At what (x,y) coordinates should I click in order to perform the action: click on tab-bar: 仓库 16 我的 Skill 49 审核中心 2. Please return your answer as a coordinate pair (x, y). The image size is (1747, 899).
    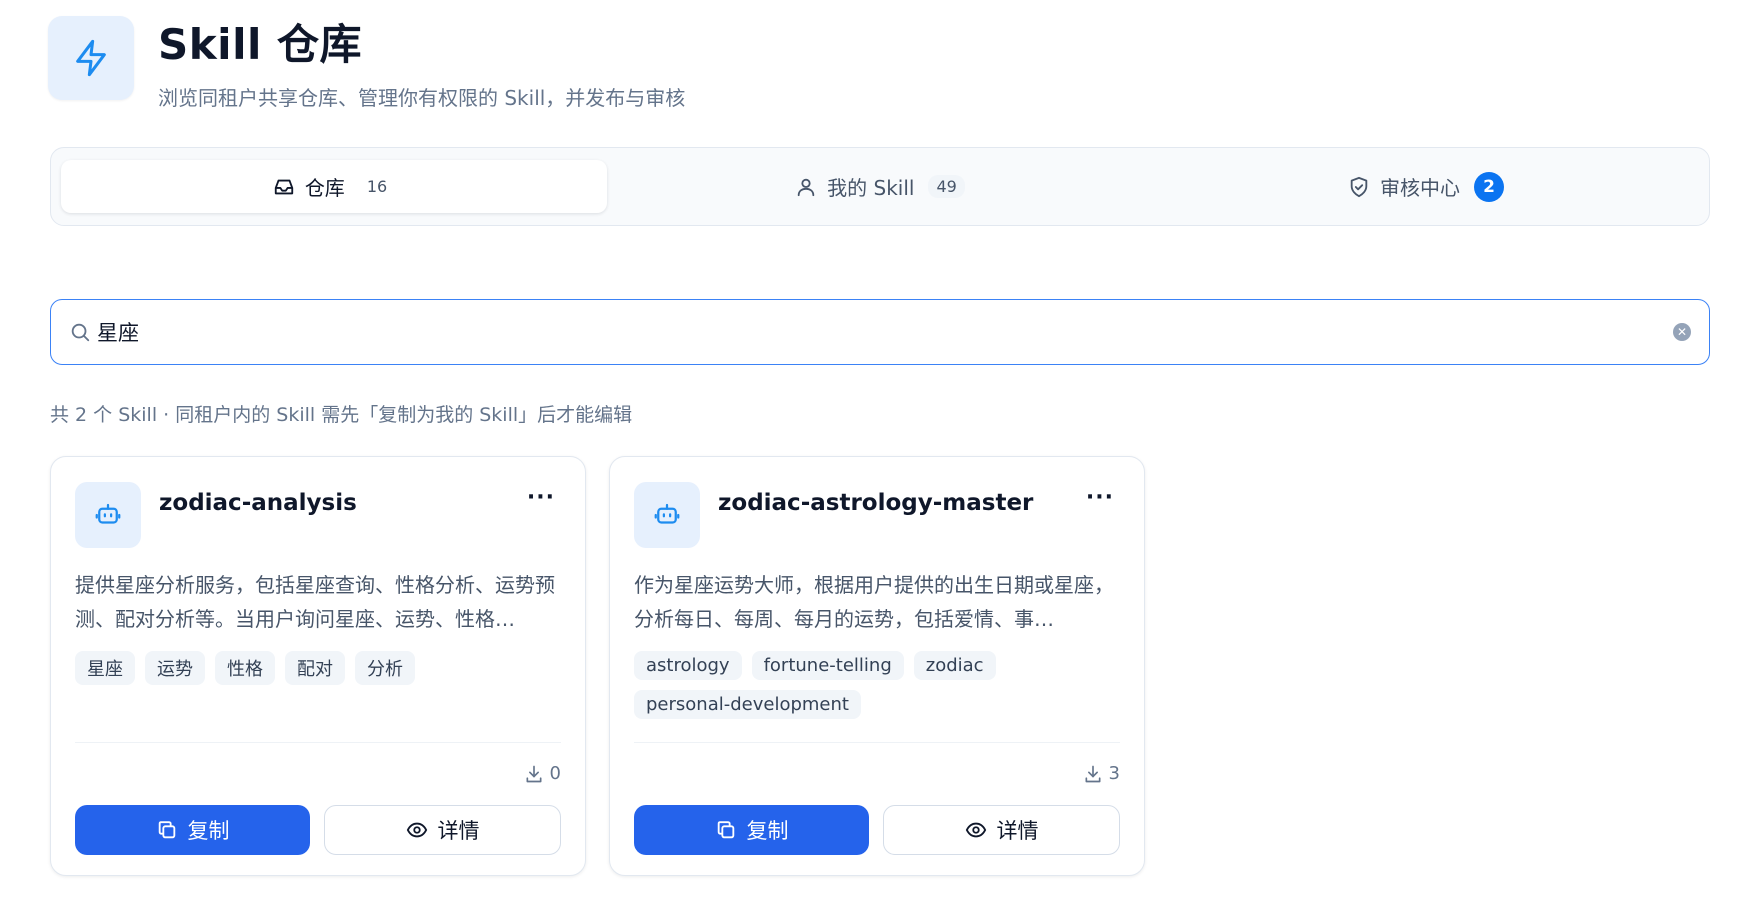
    Looking at the image, I should click on (880, 186).